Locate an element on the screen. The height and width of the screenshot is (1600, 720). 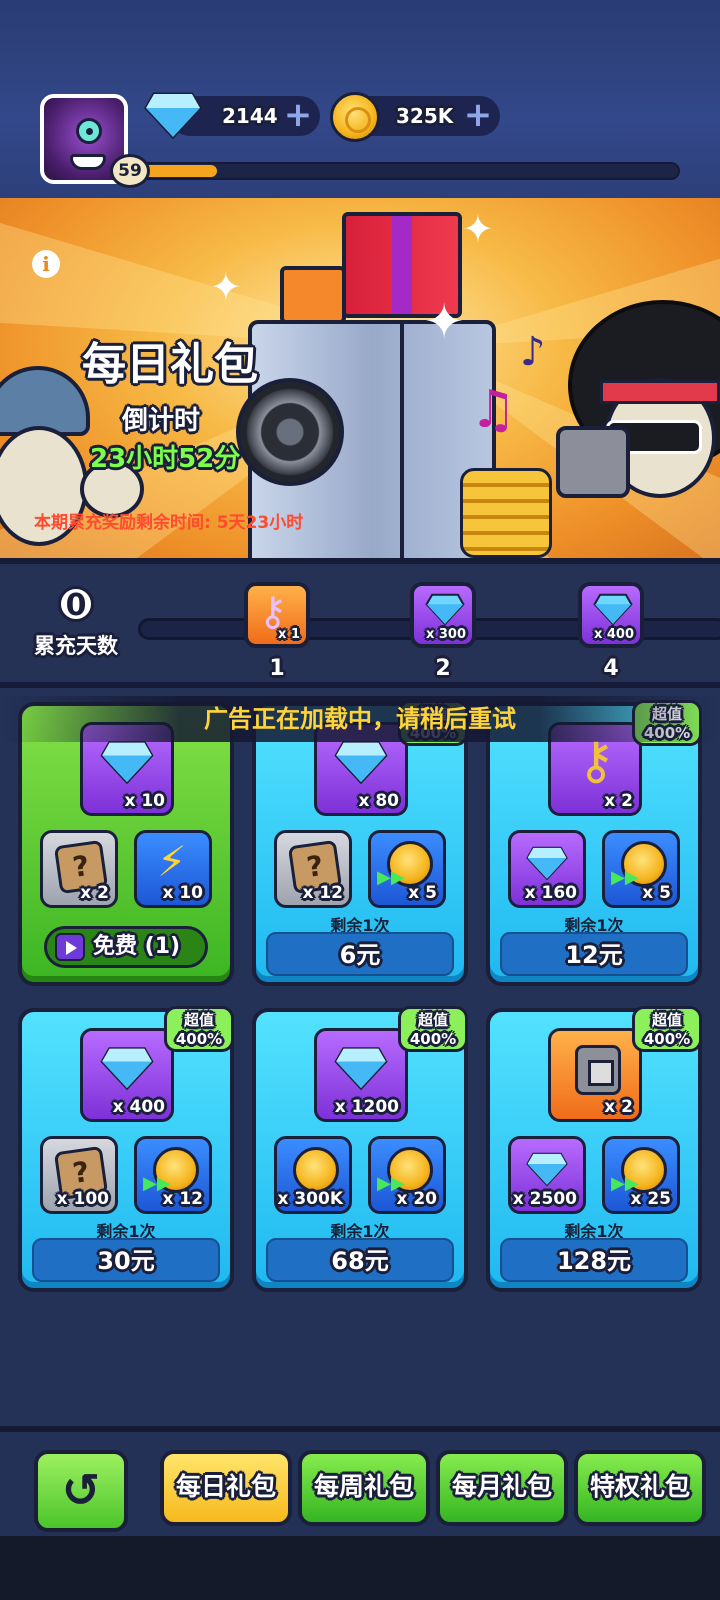
coin-count: 325K is located at coordinates (425, 116).